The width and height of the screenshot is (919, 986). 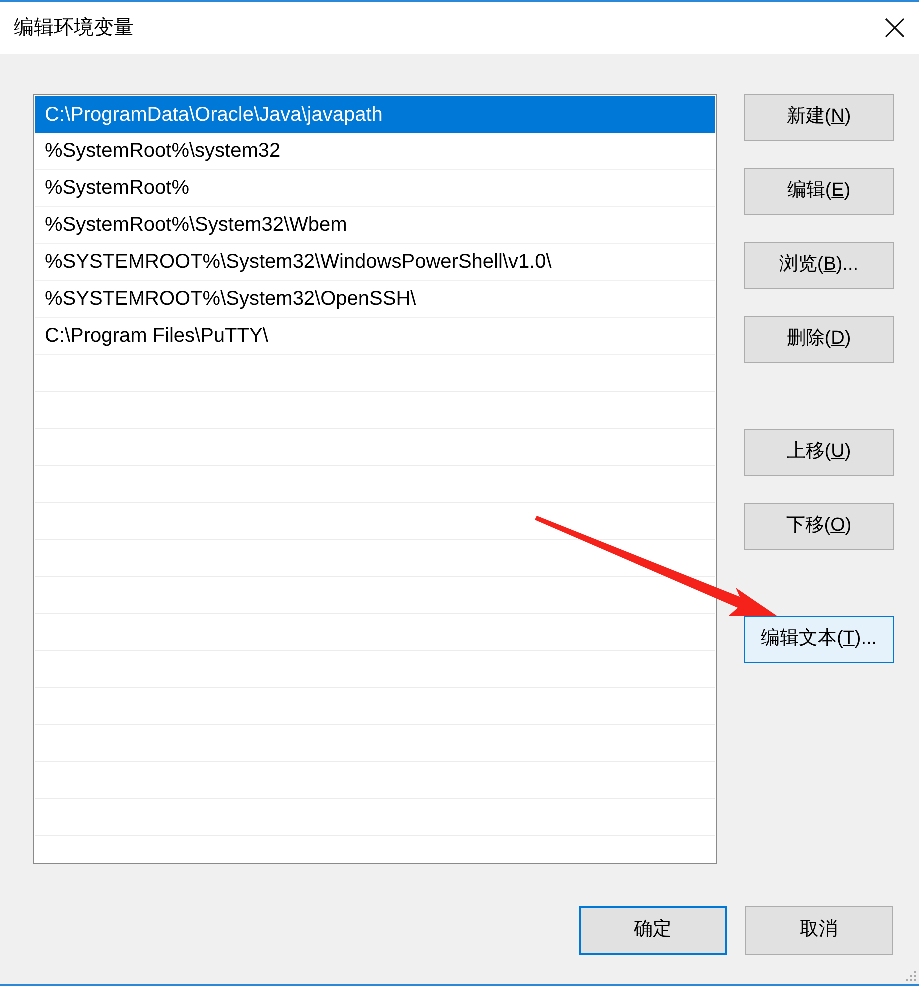 What do you see at coordinates (375, 225) in the screenshot?
I see `path-item: %SystemRoot%\System32\Wbem` at bounding box center [375, 225].